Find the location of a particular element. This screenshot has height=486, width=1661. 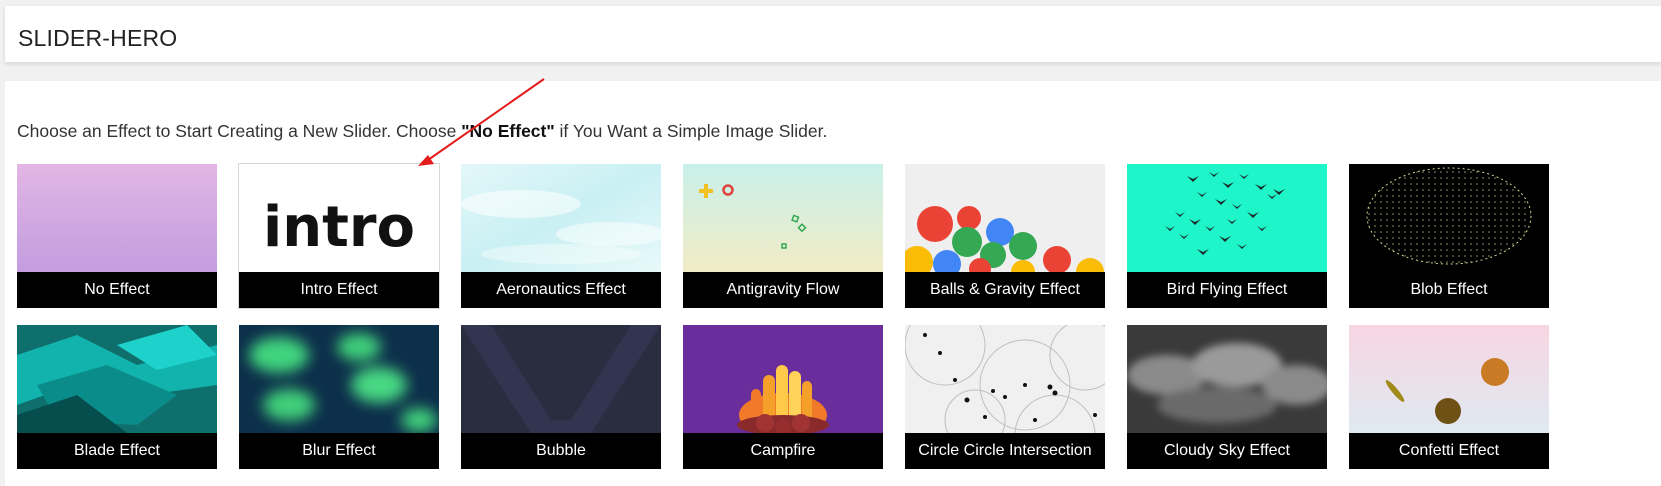

effect-card-blob-effect: Blob Effect is located at coordinates (1449, 236).